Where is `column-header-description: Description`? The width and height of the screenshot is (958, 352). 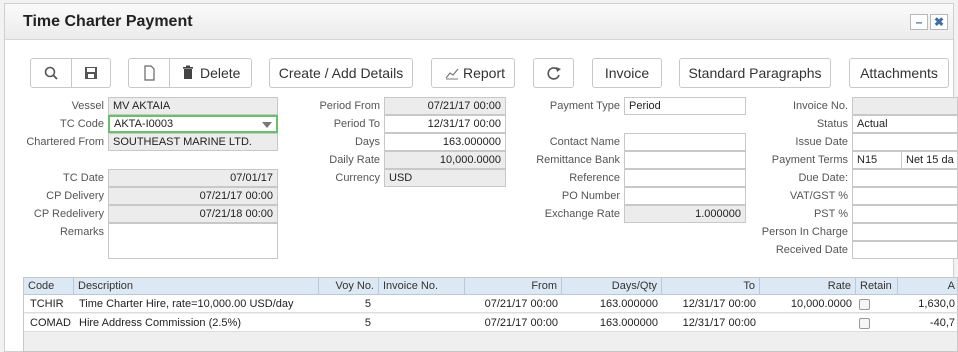 column-header-description: Description is located at coordinates (196, 286).